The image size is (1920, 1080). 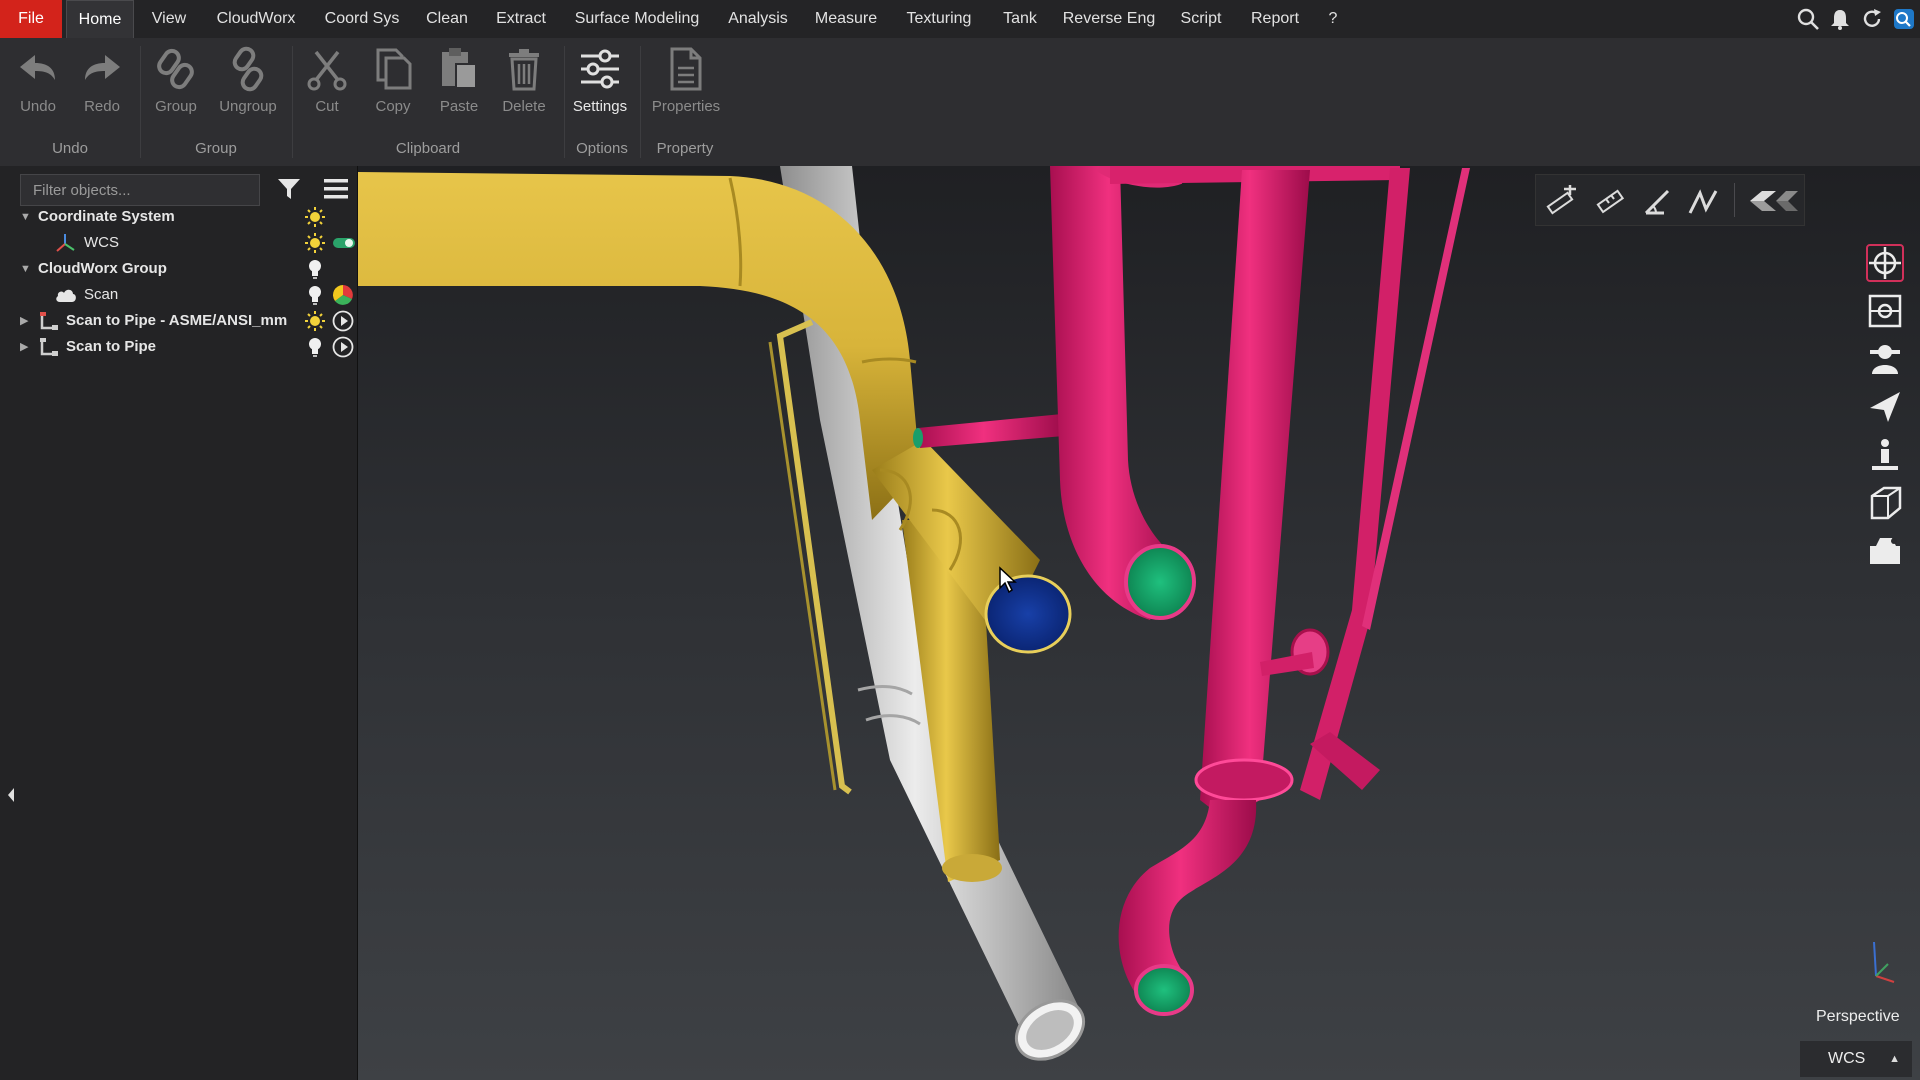 I want to click on undo-icon, so click(x=37, y=67).